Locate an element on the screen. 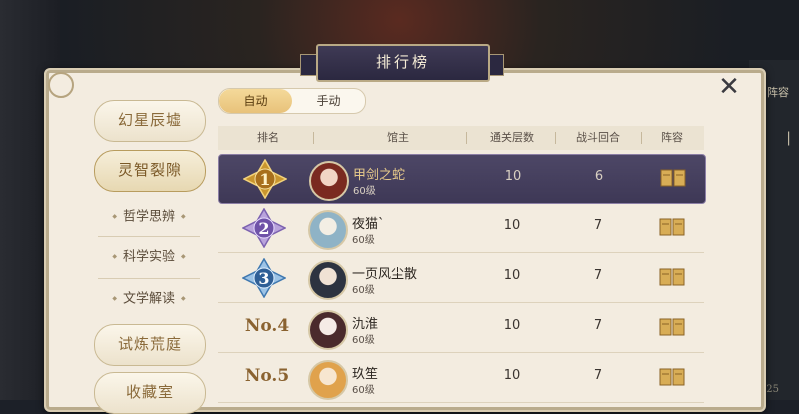 This screenshot has height=414, width=799. page-title: 排行榜 is located at coordinates (403, 63).